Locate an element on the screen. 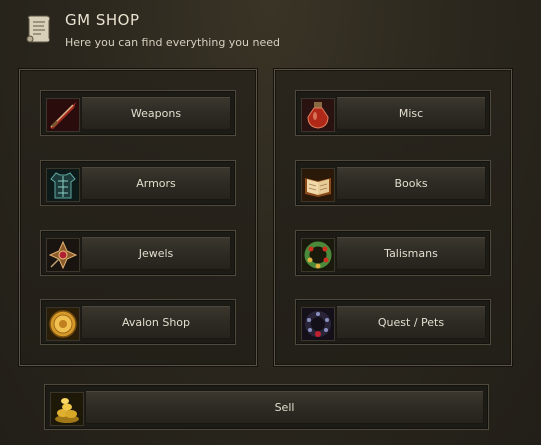  weapons-button: Weapons is located at coordinates (138, 113).